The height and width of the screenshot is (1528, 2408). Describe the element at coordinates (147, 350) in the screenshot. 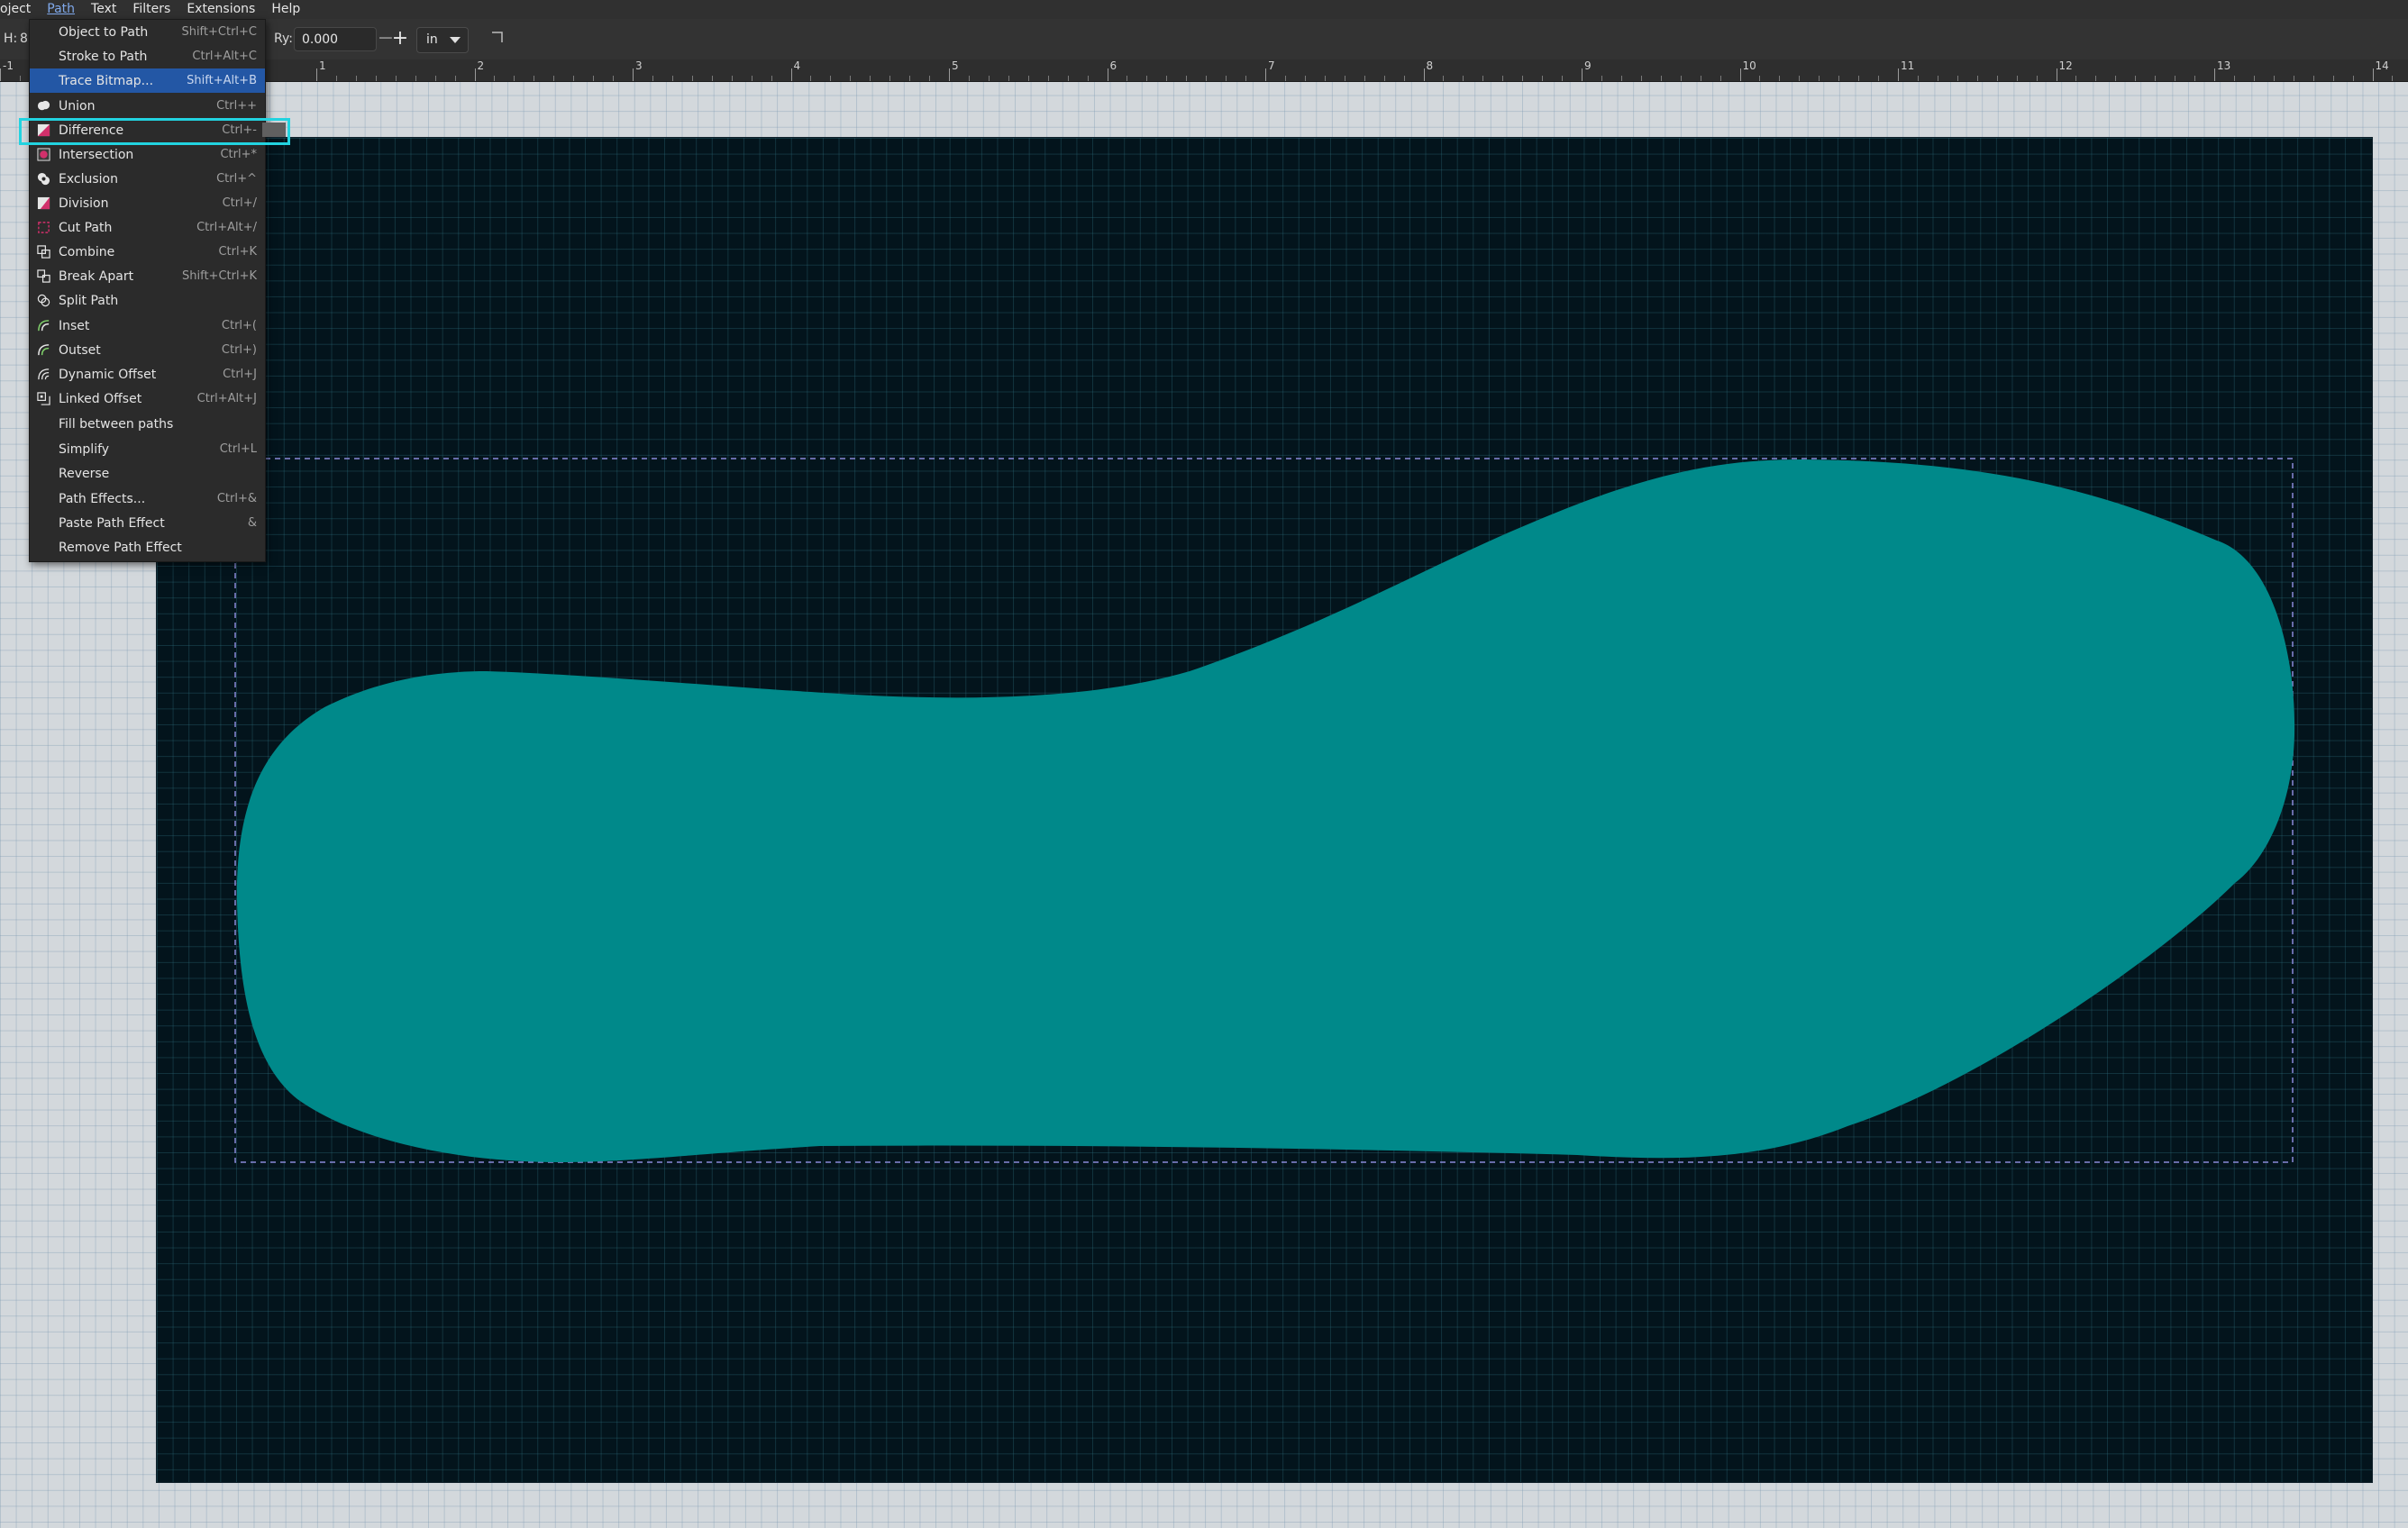

I see `menu-item-outset: Outset Ctrl+)` at that location.